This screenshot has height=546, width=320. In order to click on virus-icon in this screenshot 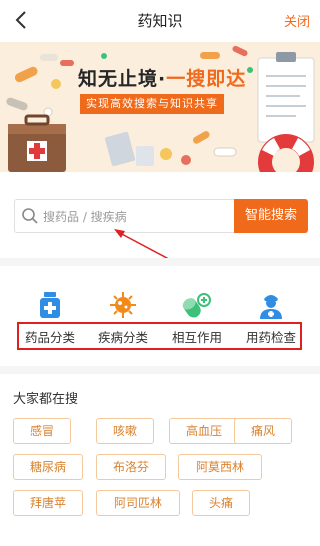, I will do `click(123, 305)`.